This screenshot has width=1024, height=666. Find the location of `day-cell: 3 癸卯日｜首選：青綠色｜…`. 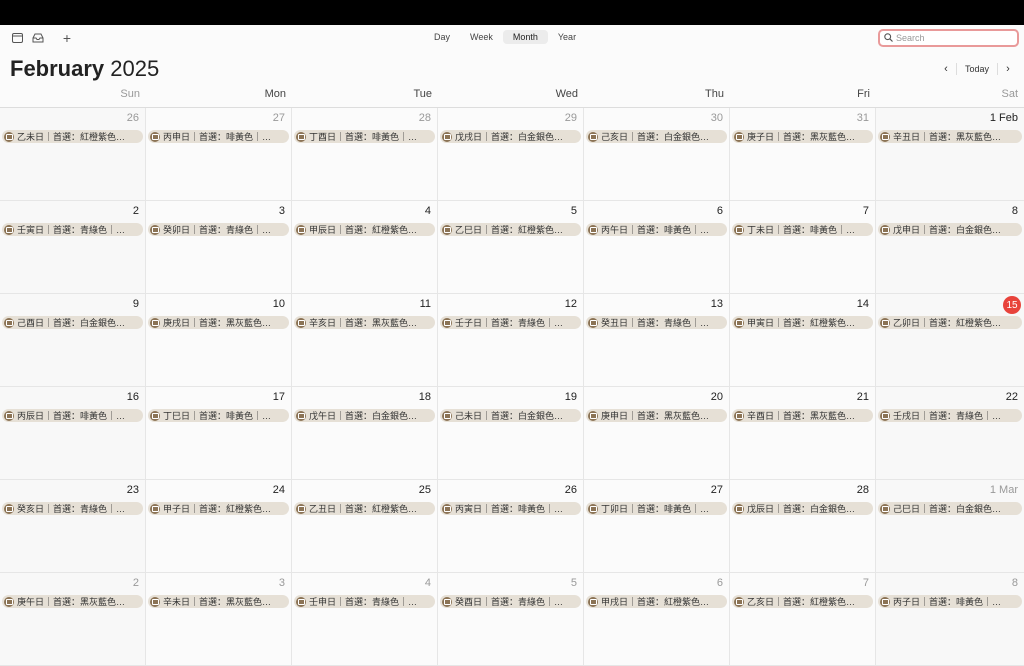

day-cell: 3 癸卯日｜首選：青綠色｜… is located at coordinates (219, 247).